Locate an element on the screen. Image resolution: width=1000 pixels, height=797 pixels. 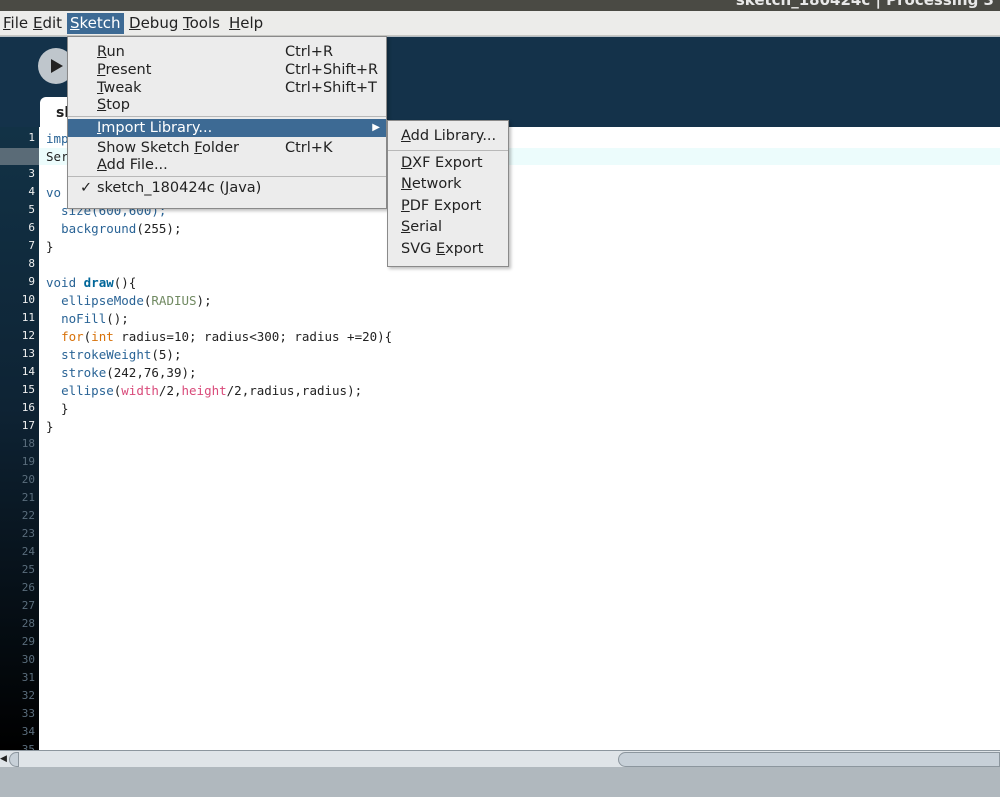
line-number: 30 is located at coordinates (28, 659).